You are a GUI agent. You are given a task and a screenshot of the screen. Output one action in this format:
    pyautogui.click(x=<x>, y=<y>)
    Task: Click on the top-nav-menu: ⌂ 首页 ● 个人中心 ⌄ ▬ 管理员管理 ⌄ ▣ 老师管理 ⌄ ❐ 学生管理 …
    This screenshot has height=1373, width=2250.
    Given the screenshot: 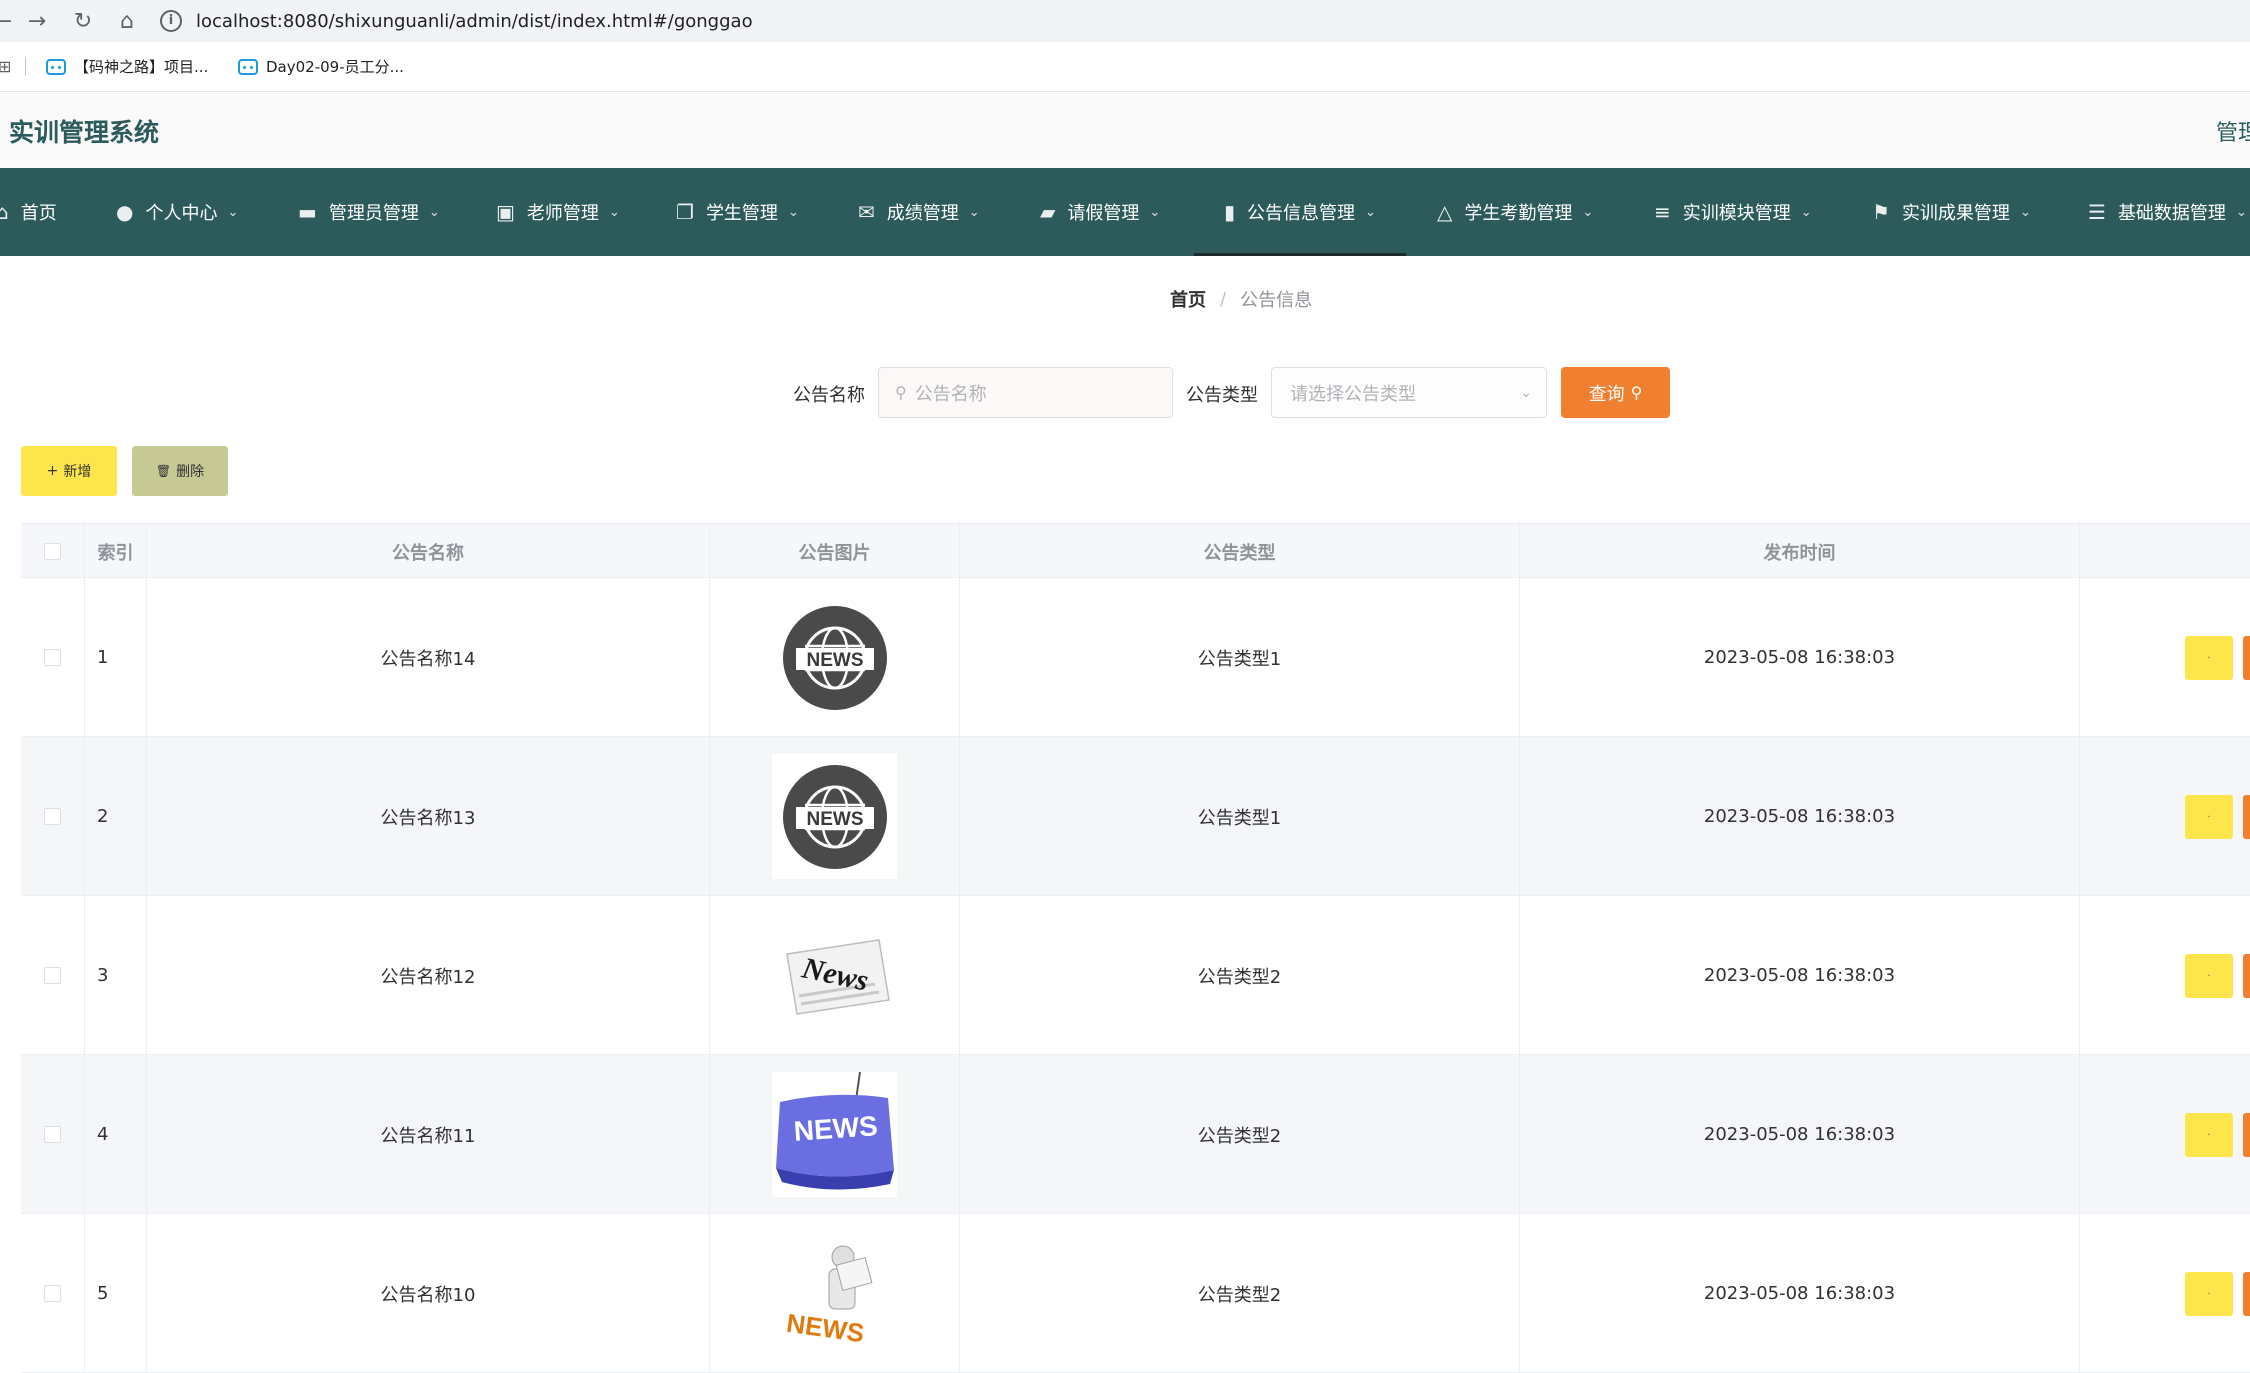 What is the action you would take?
    pyautogui.click(x=1125, y=212)
    